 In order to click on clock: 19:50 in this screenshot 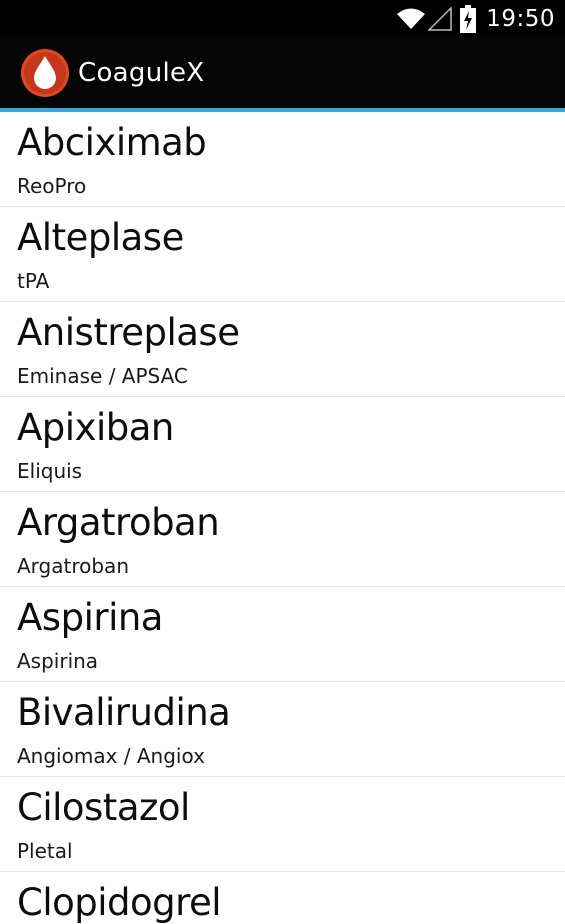, I will do `click(520, 18)`.